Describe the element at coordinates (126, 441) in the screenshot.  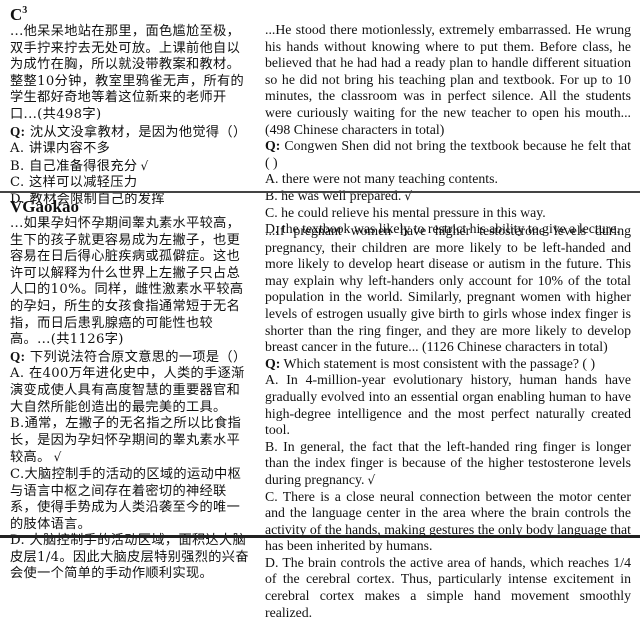
I see `option-text: B.通常，左撇子的无名指之所以比食指长，是因为孕妇怀孕期间的睾丸素水平较高。` at that location.